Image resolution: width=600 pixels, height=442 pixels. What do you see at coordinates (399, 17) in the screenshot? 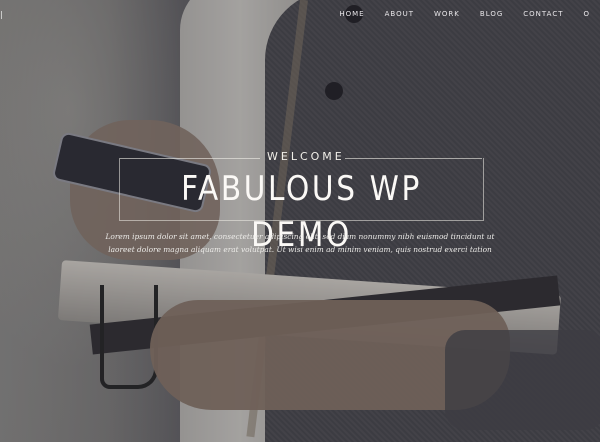
I see `nav-item-about: ABOUT` at bounding box center [399, 17].